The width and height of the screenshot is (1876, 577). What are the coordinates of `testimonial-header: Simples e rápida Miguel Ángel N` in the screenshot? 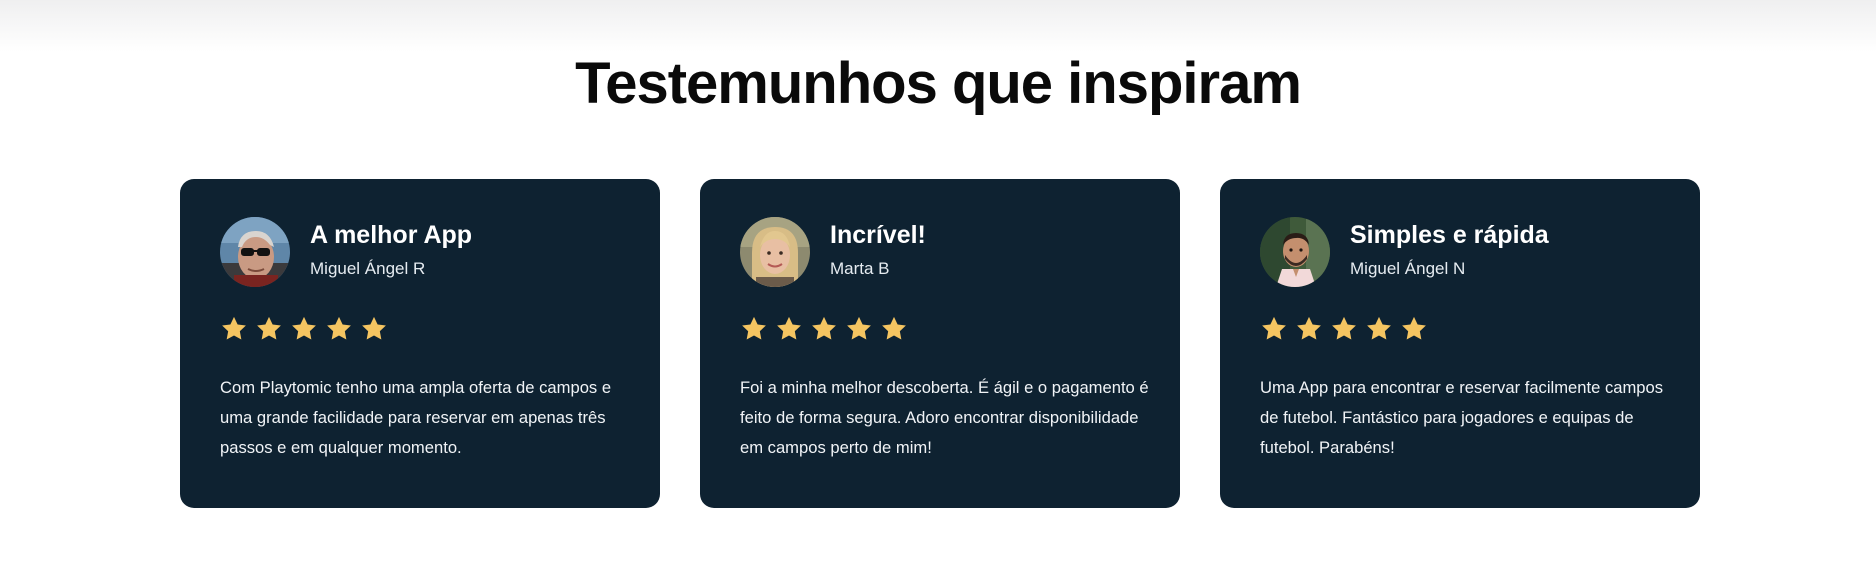 It's located at (1460, 252).